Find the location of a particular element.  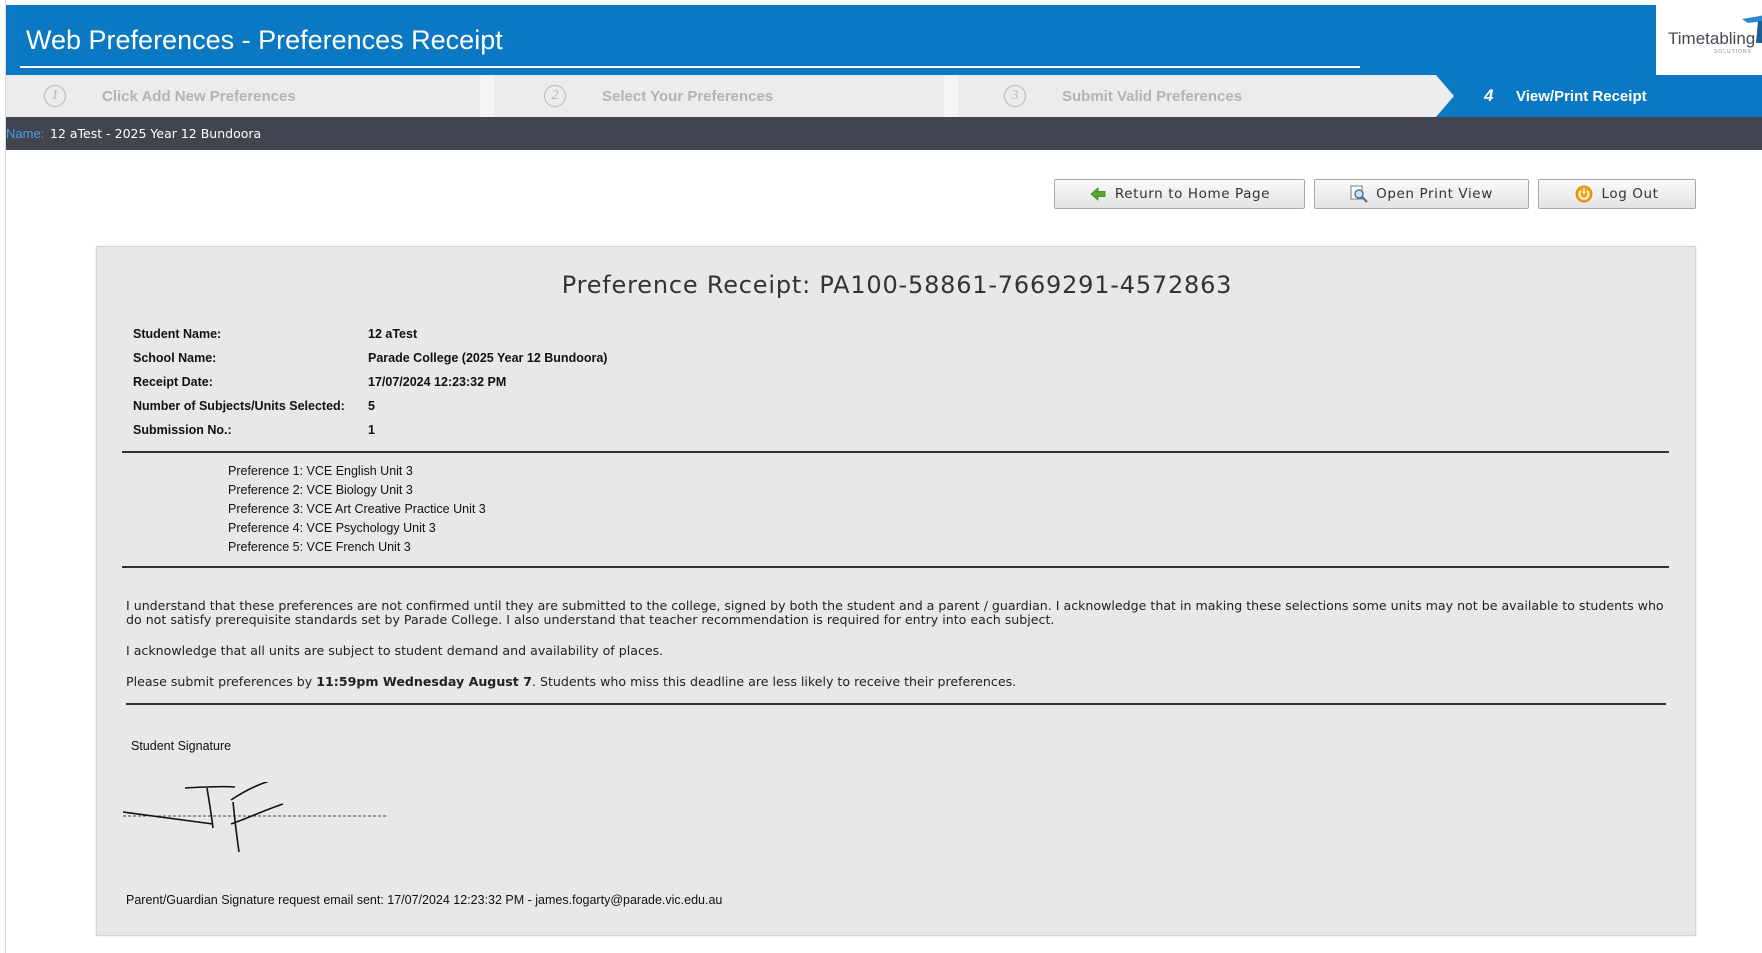

deadline-prefix: Please submit preferences by is located at coordinates (221, 681).